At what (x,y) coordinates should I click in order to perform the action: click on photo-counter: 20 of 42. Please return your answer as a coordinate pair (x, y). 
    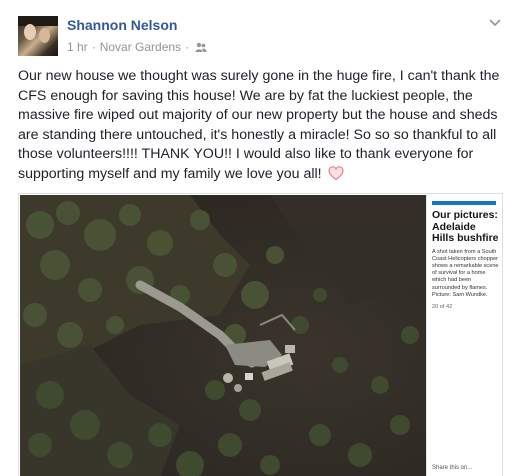
    Looking at the image, I should click on (442, 306).